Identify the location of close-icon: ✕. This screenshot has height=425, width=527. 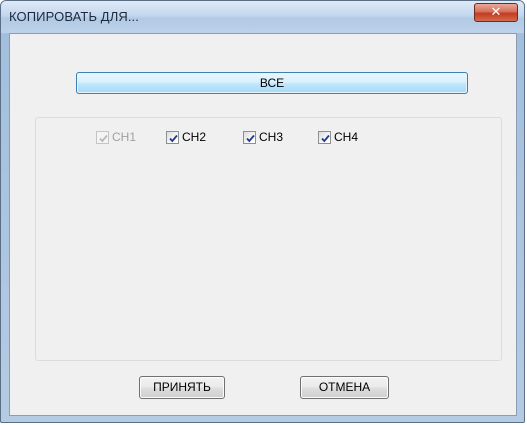
(496, 12).